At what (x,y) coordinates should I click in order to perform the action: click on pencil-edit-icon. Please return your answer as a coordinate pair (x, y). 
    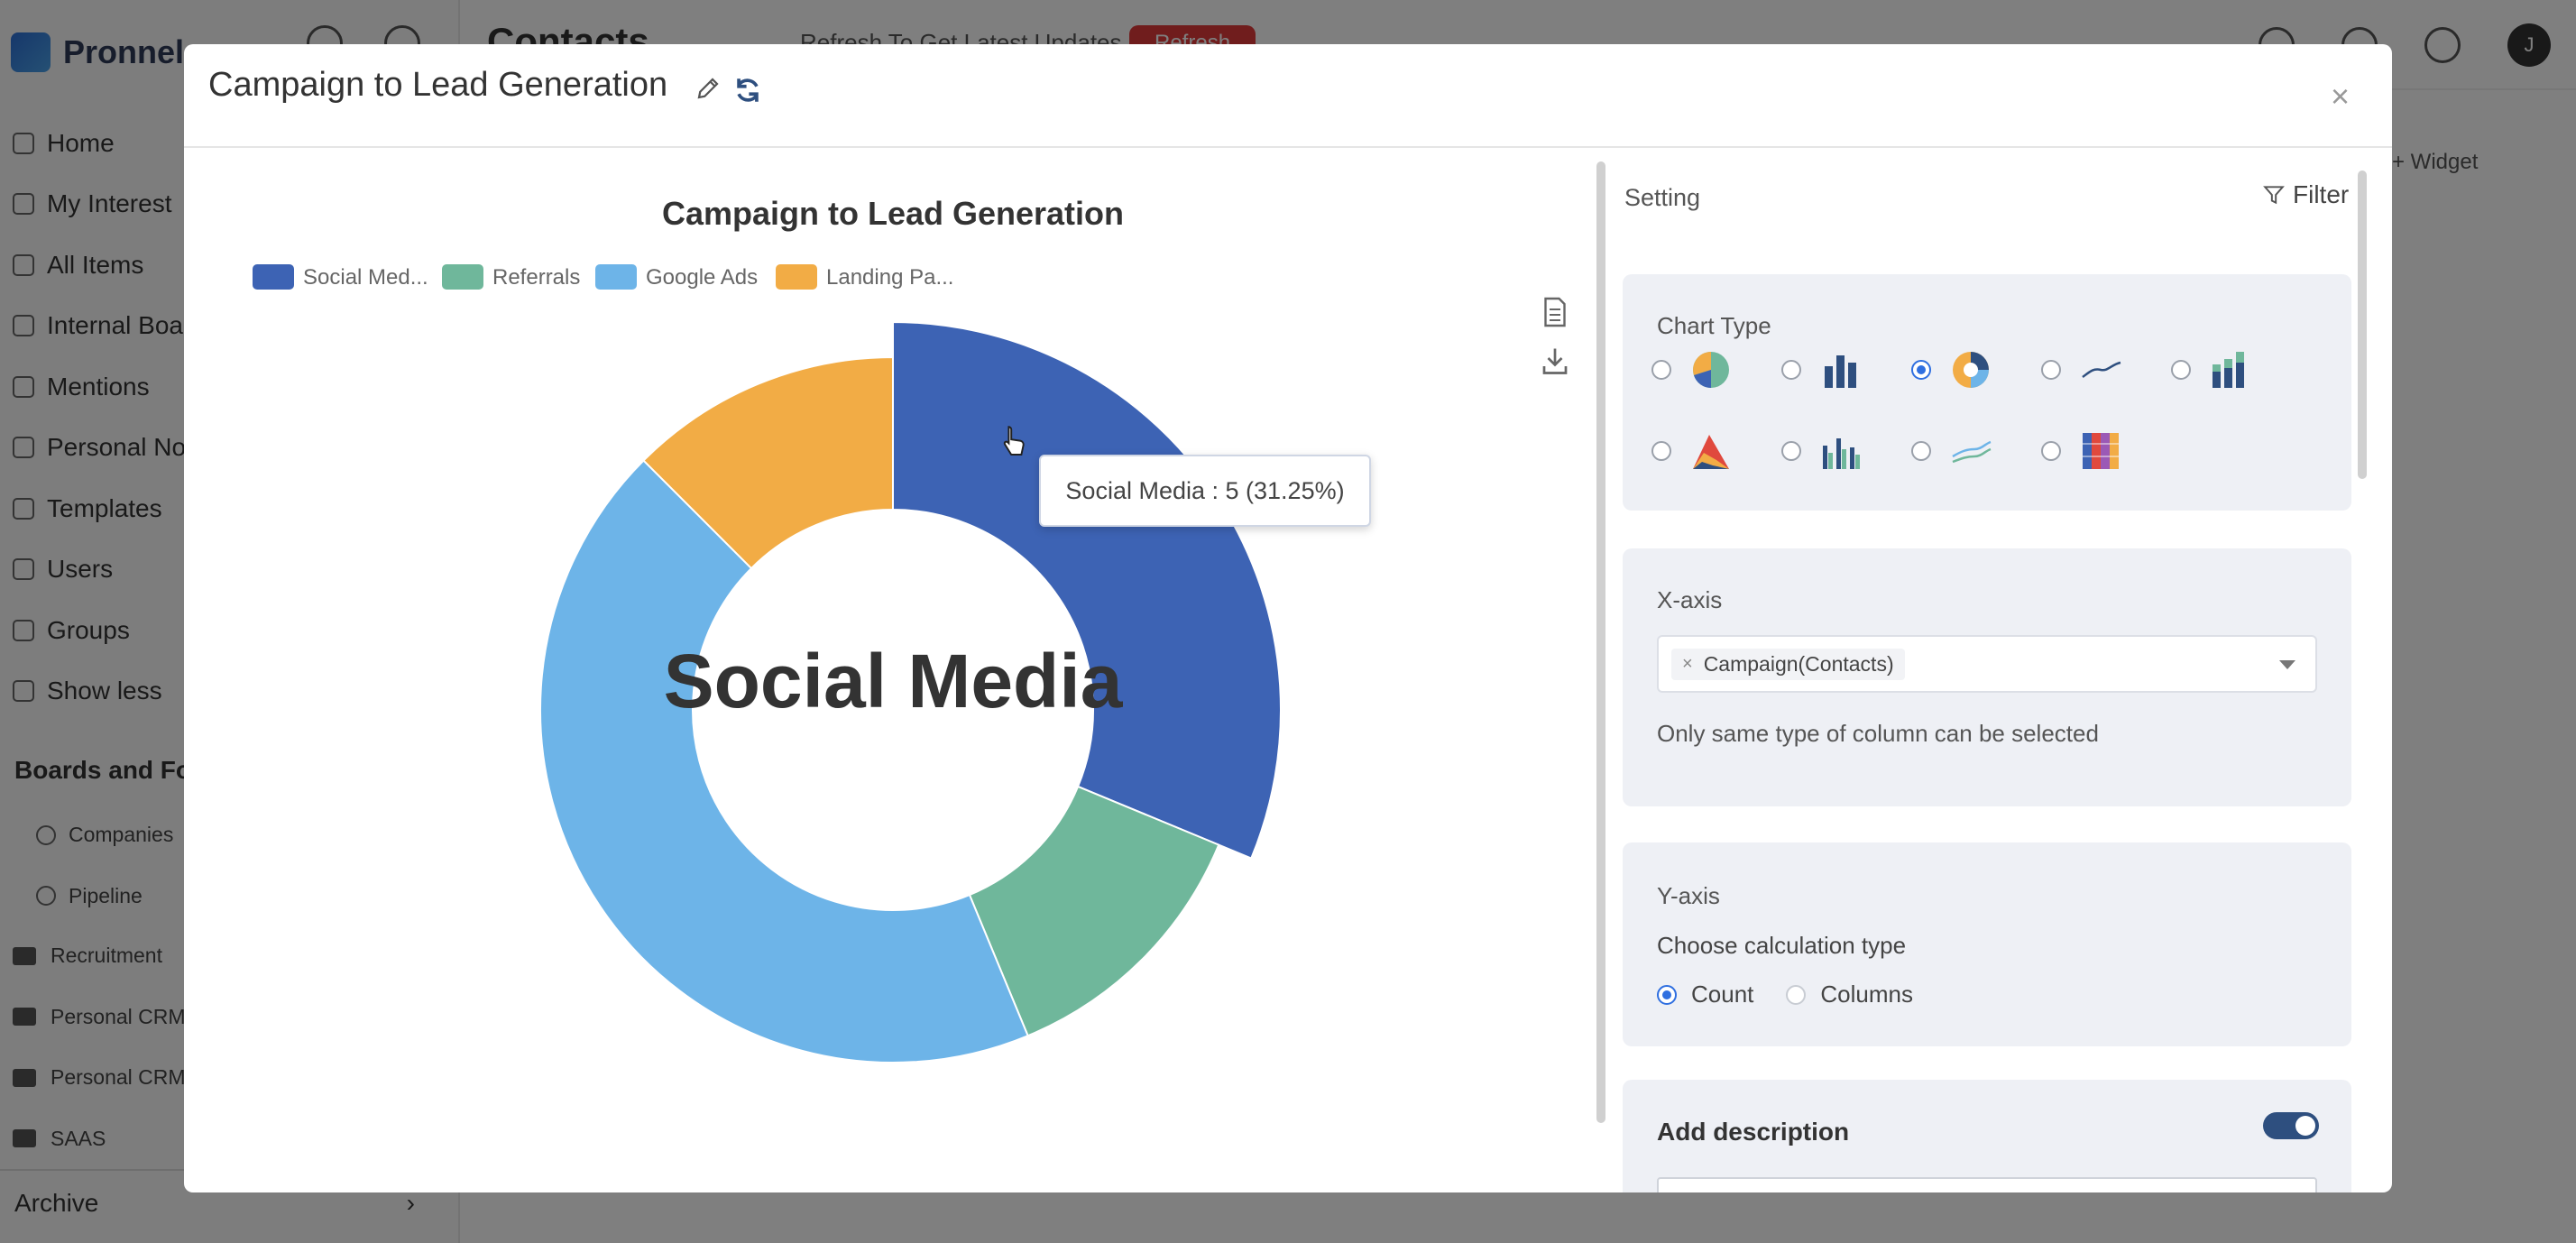
    Looking at the image, I should click on (708, 88).